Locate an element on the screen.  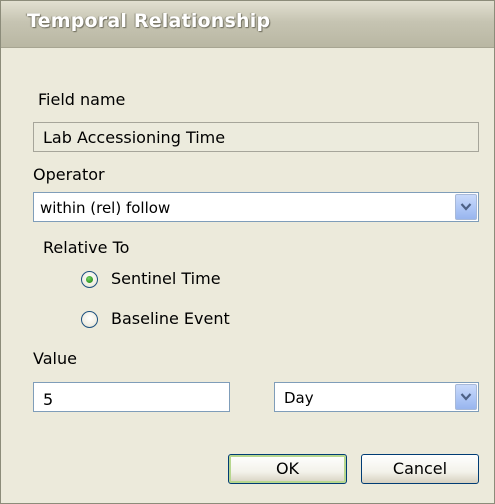
dialog-title: Temporal Relationship is located at coordinates (149, 21).